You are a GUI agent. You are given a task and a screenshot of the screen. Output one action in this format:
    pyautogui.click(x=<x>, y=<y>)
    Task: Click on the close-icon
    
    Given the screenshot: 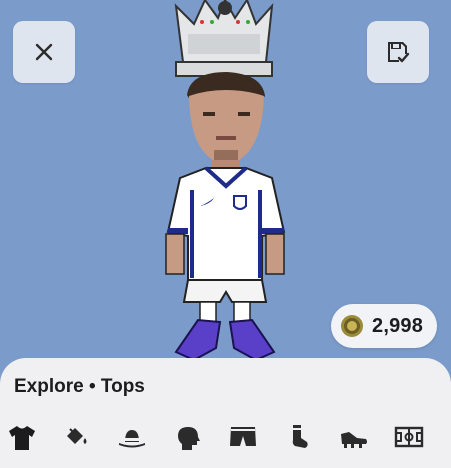 What is the action you would take?
    pyautogui.click(x=44, y=52)
    